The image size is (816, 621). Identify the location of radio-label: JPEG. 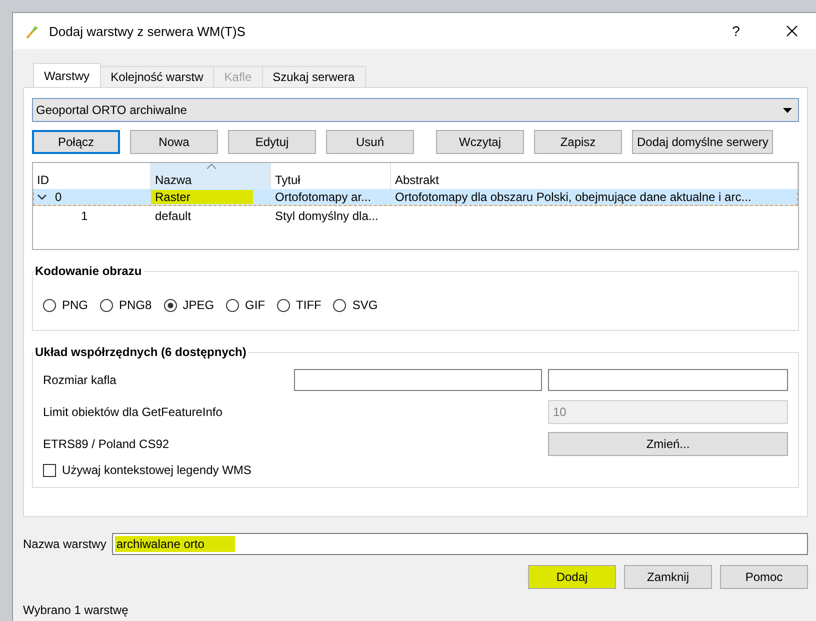
(198, 305).